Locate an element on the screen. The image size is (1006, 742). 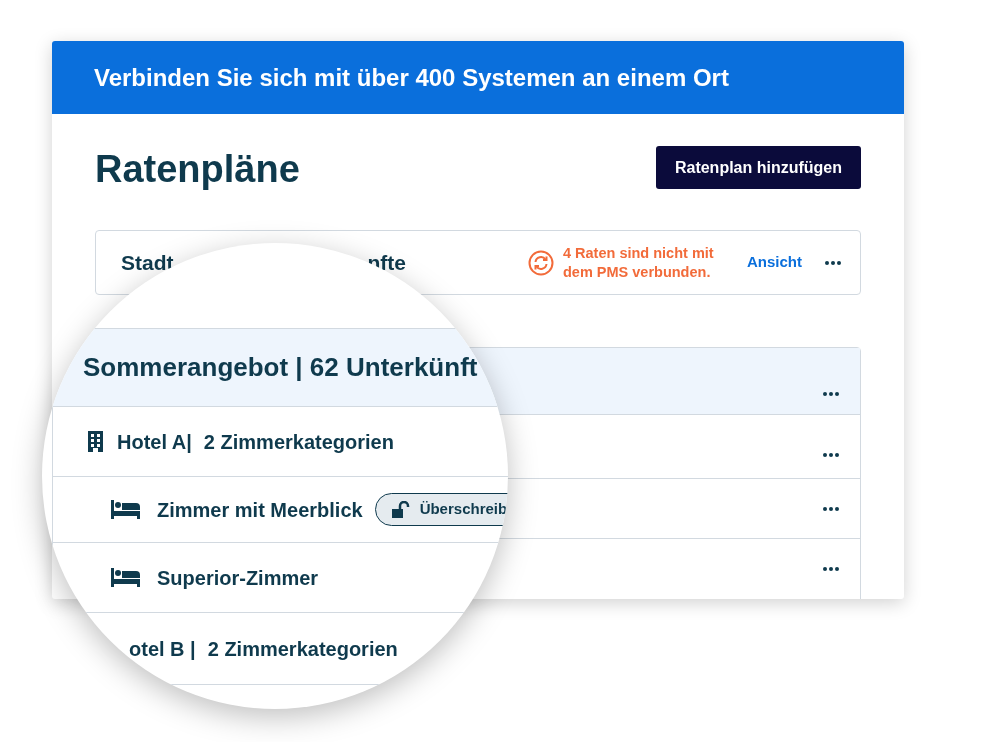
sync-warning-icon is located at coordinates (541, 262).